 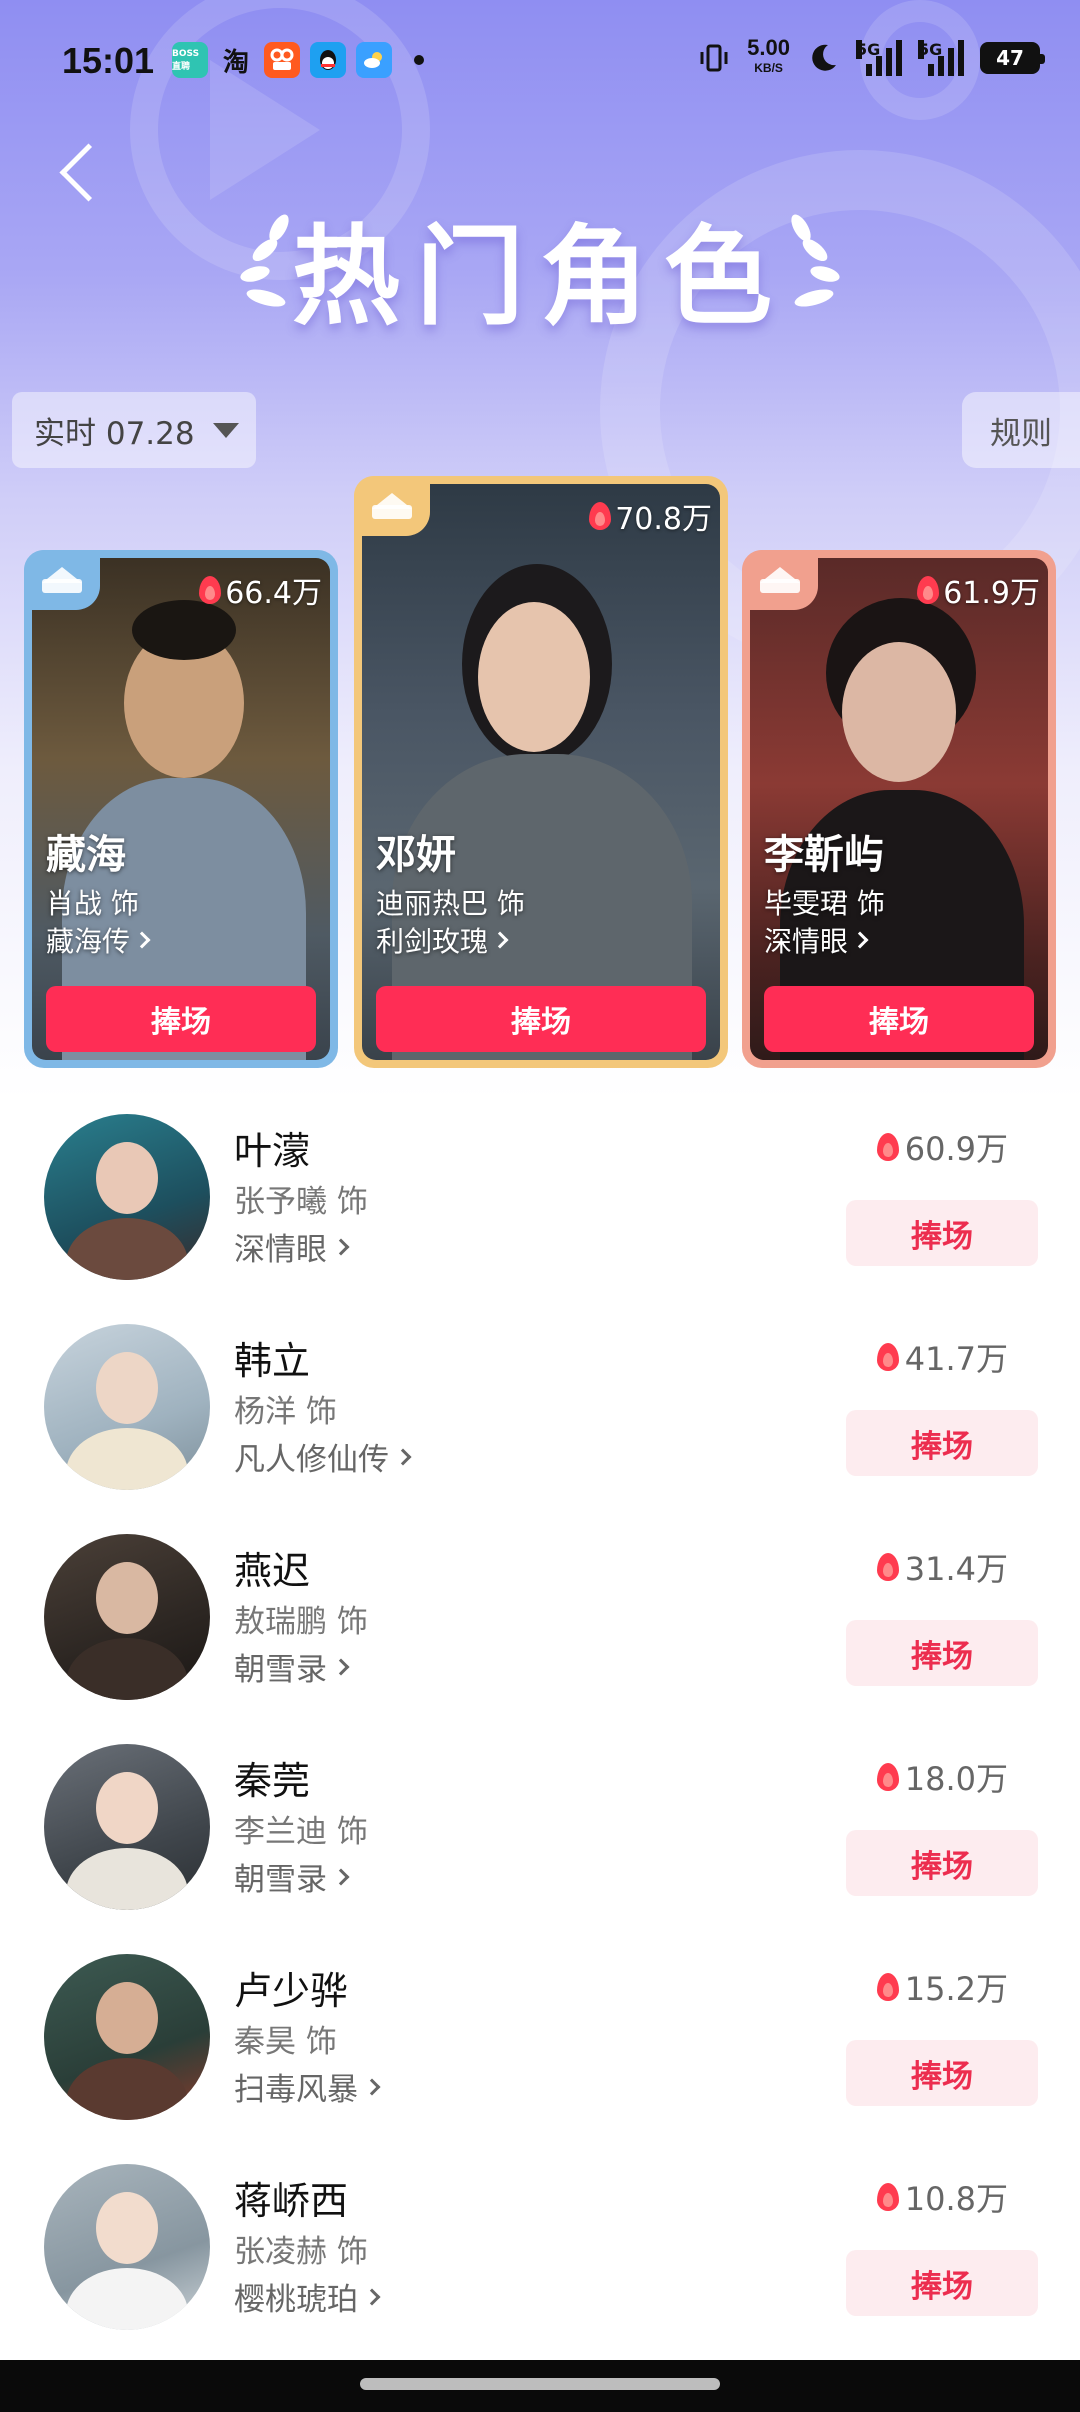 I want to click on actor-name: 李兰迪 饰, so click(x=301, y=1832).